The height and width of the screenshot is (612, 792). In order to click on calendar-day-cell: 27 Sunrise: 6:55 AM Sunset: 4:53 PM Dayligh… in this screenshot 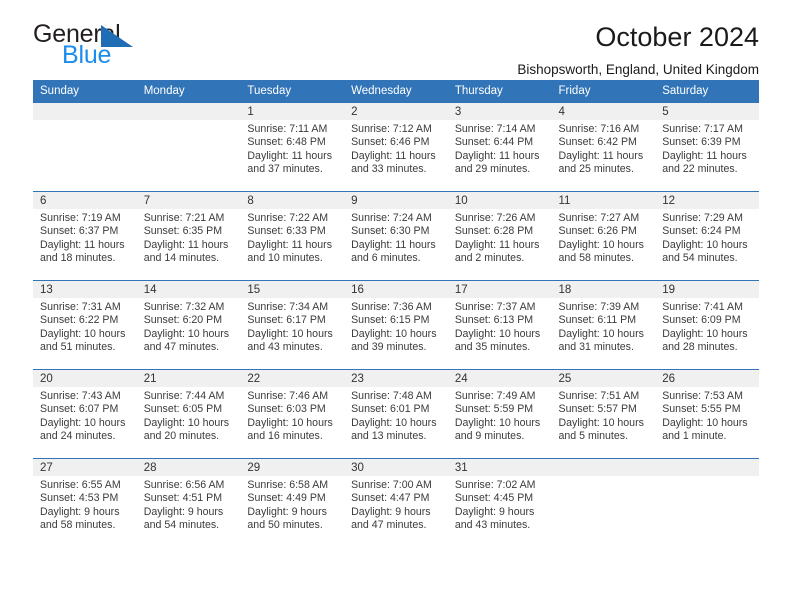, I will do `click(85, 503)`.